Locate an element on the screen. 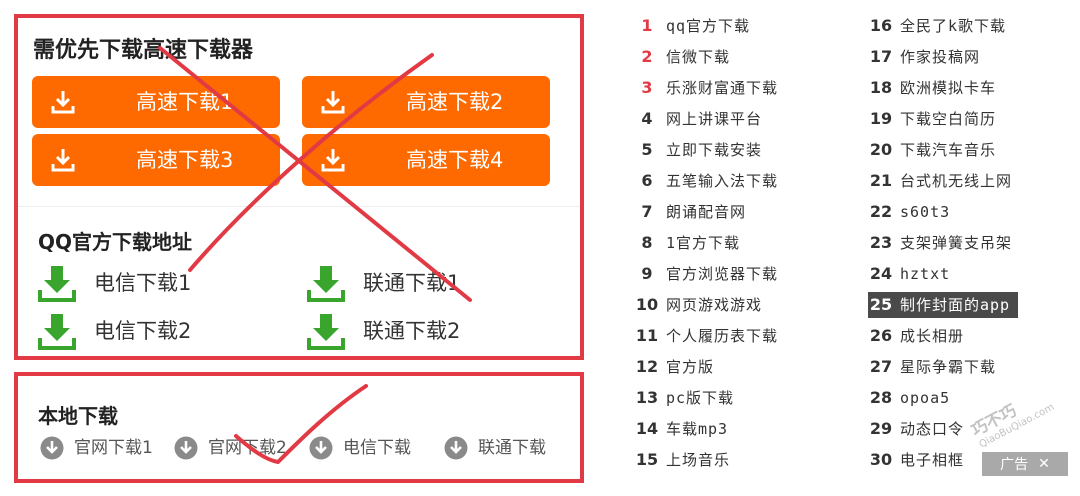  rank-title: 作家投稿网 is located at coordinates (940, 57).